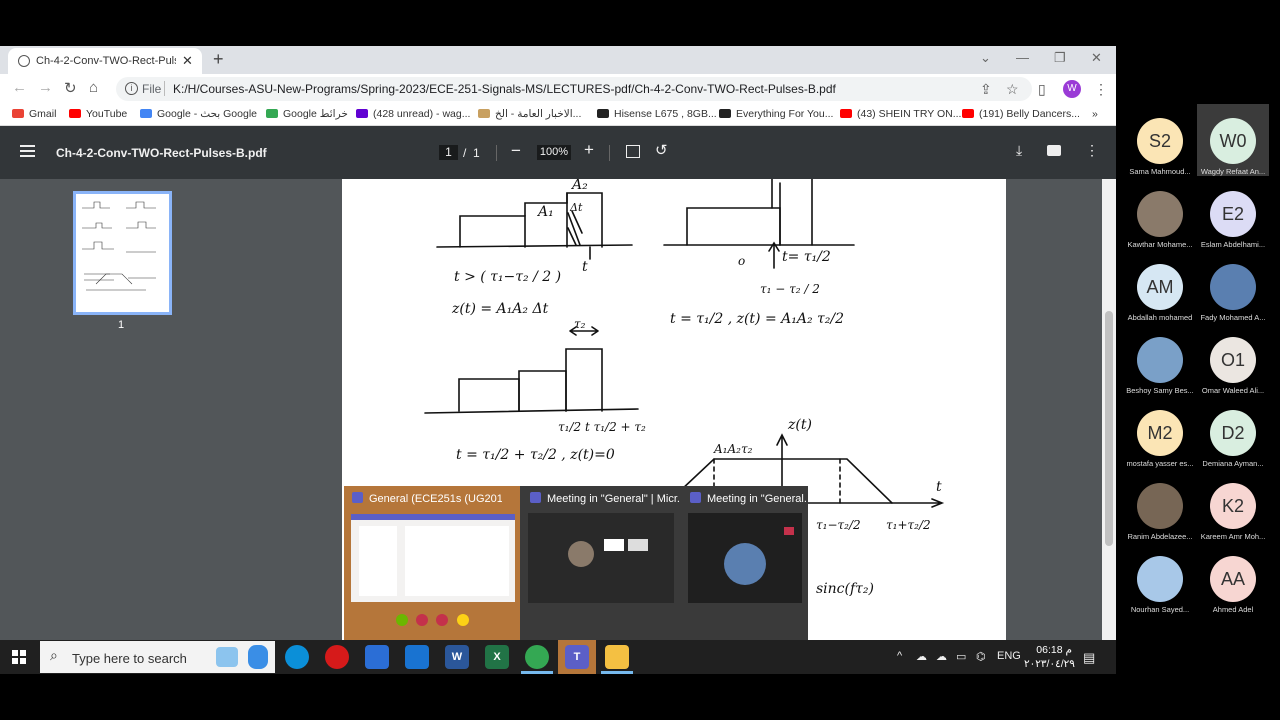  What do you see at coordinates (70, 88) in the screenshot?
I see `reload-icon: ↻` at bounding box center [70, 88].